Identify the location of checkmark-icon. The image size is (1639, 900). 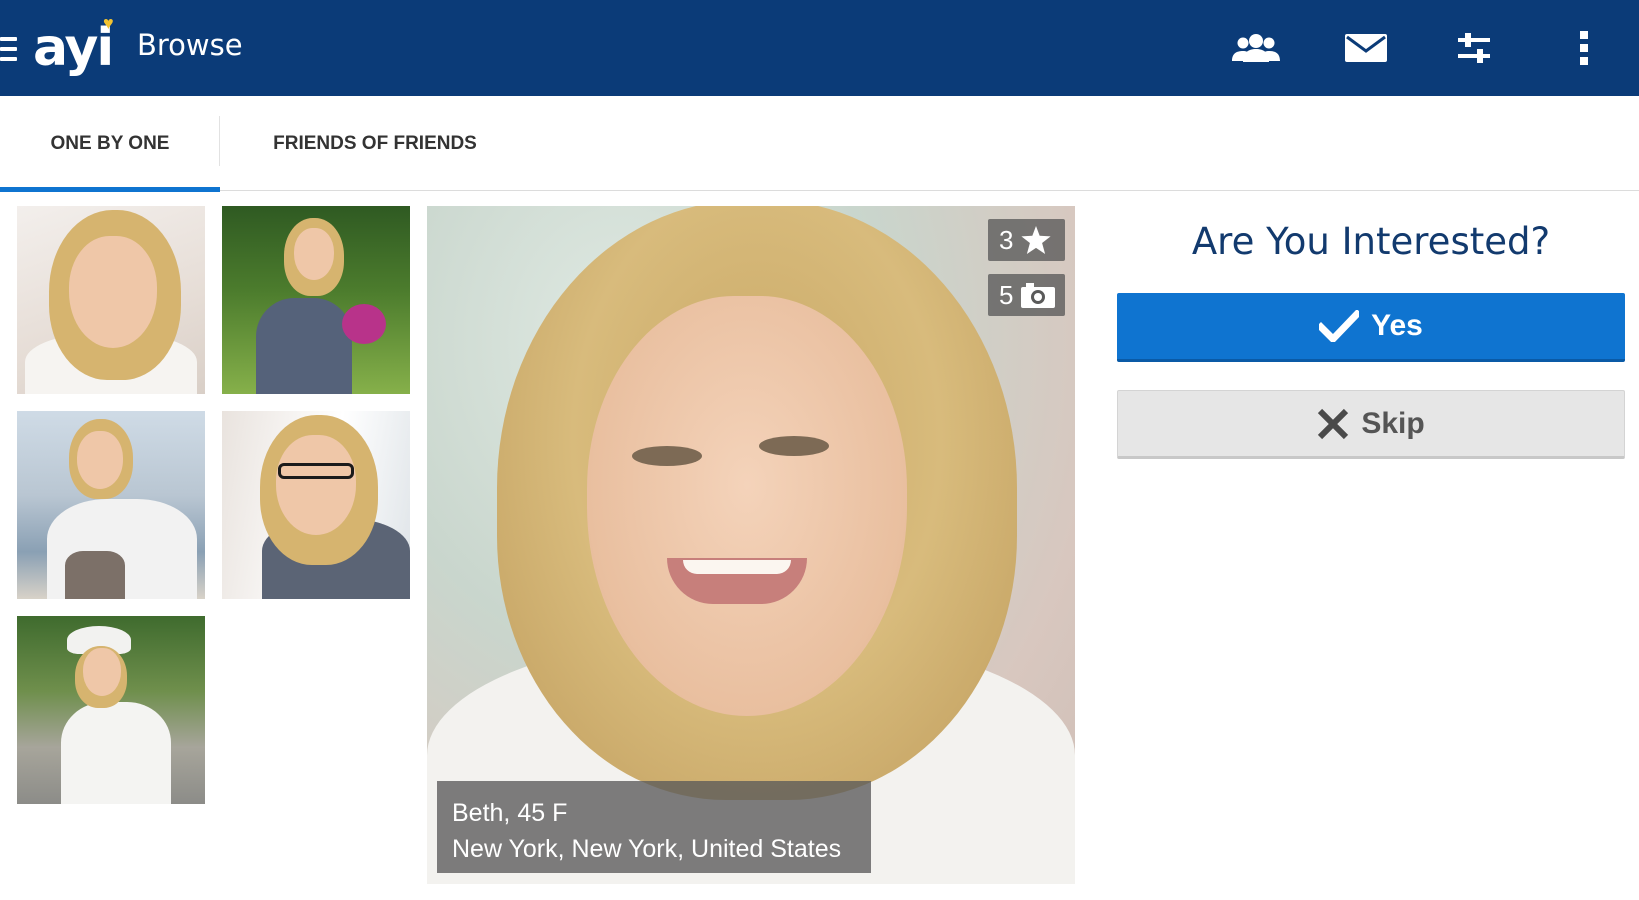
(1339, 326).